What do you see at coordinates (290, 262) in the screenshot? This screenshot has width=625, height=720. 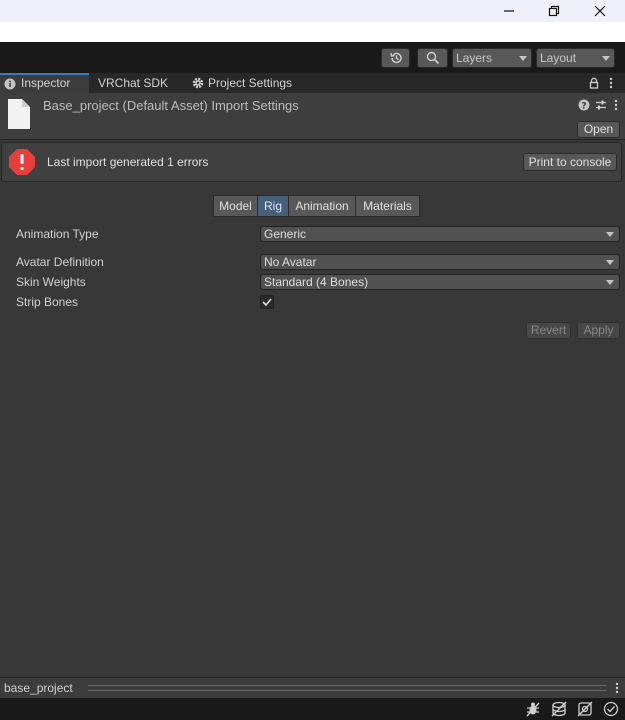 I see `avatar-definition-value: No Avatar` at bounding box center [290, 262].